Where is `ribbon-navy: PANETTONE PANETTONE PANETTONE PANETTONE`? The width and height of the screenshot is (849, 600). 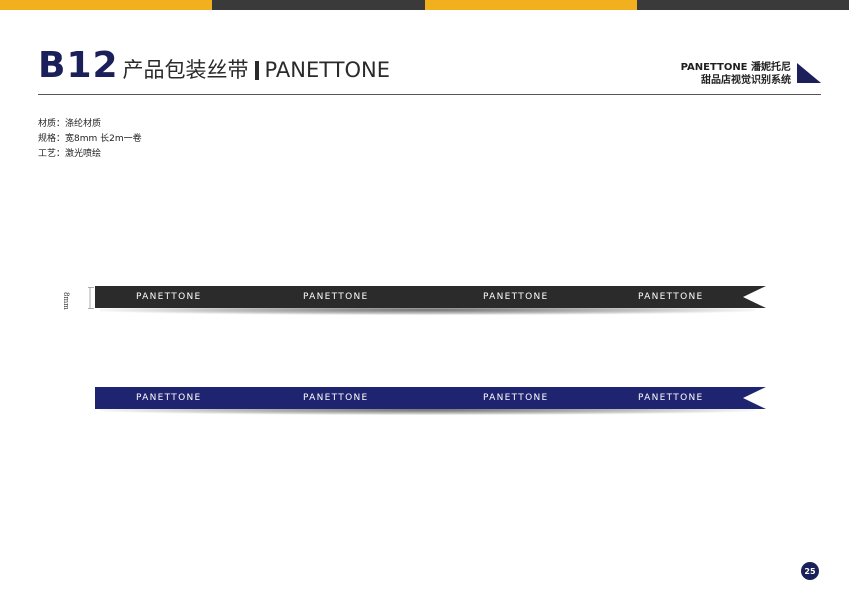
ribbon-navy: PANETTONE PANETTONE PANETTONE PANETTONE is located at coordinates (430, 398).